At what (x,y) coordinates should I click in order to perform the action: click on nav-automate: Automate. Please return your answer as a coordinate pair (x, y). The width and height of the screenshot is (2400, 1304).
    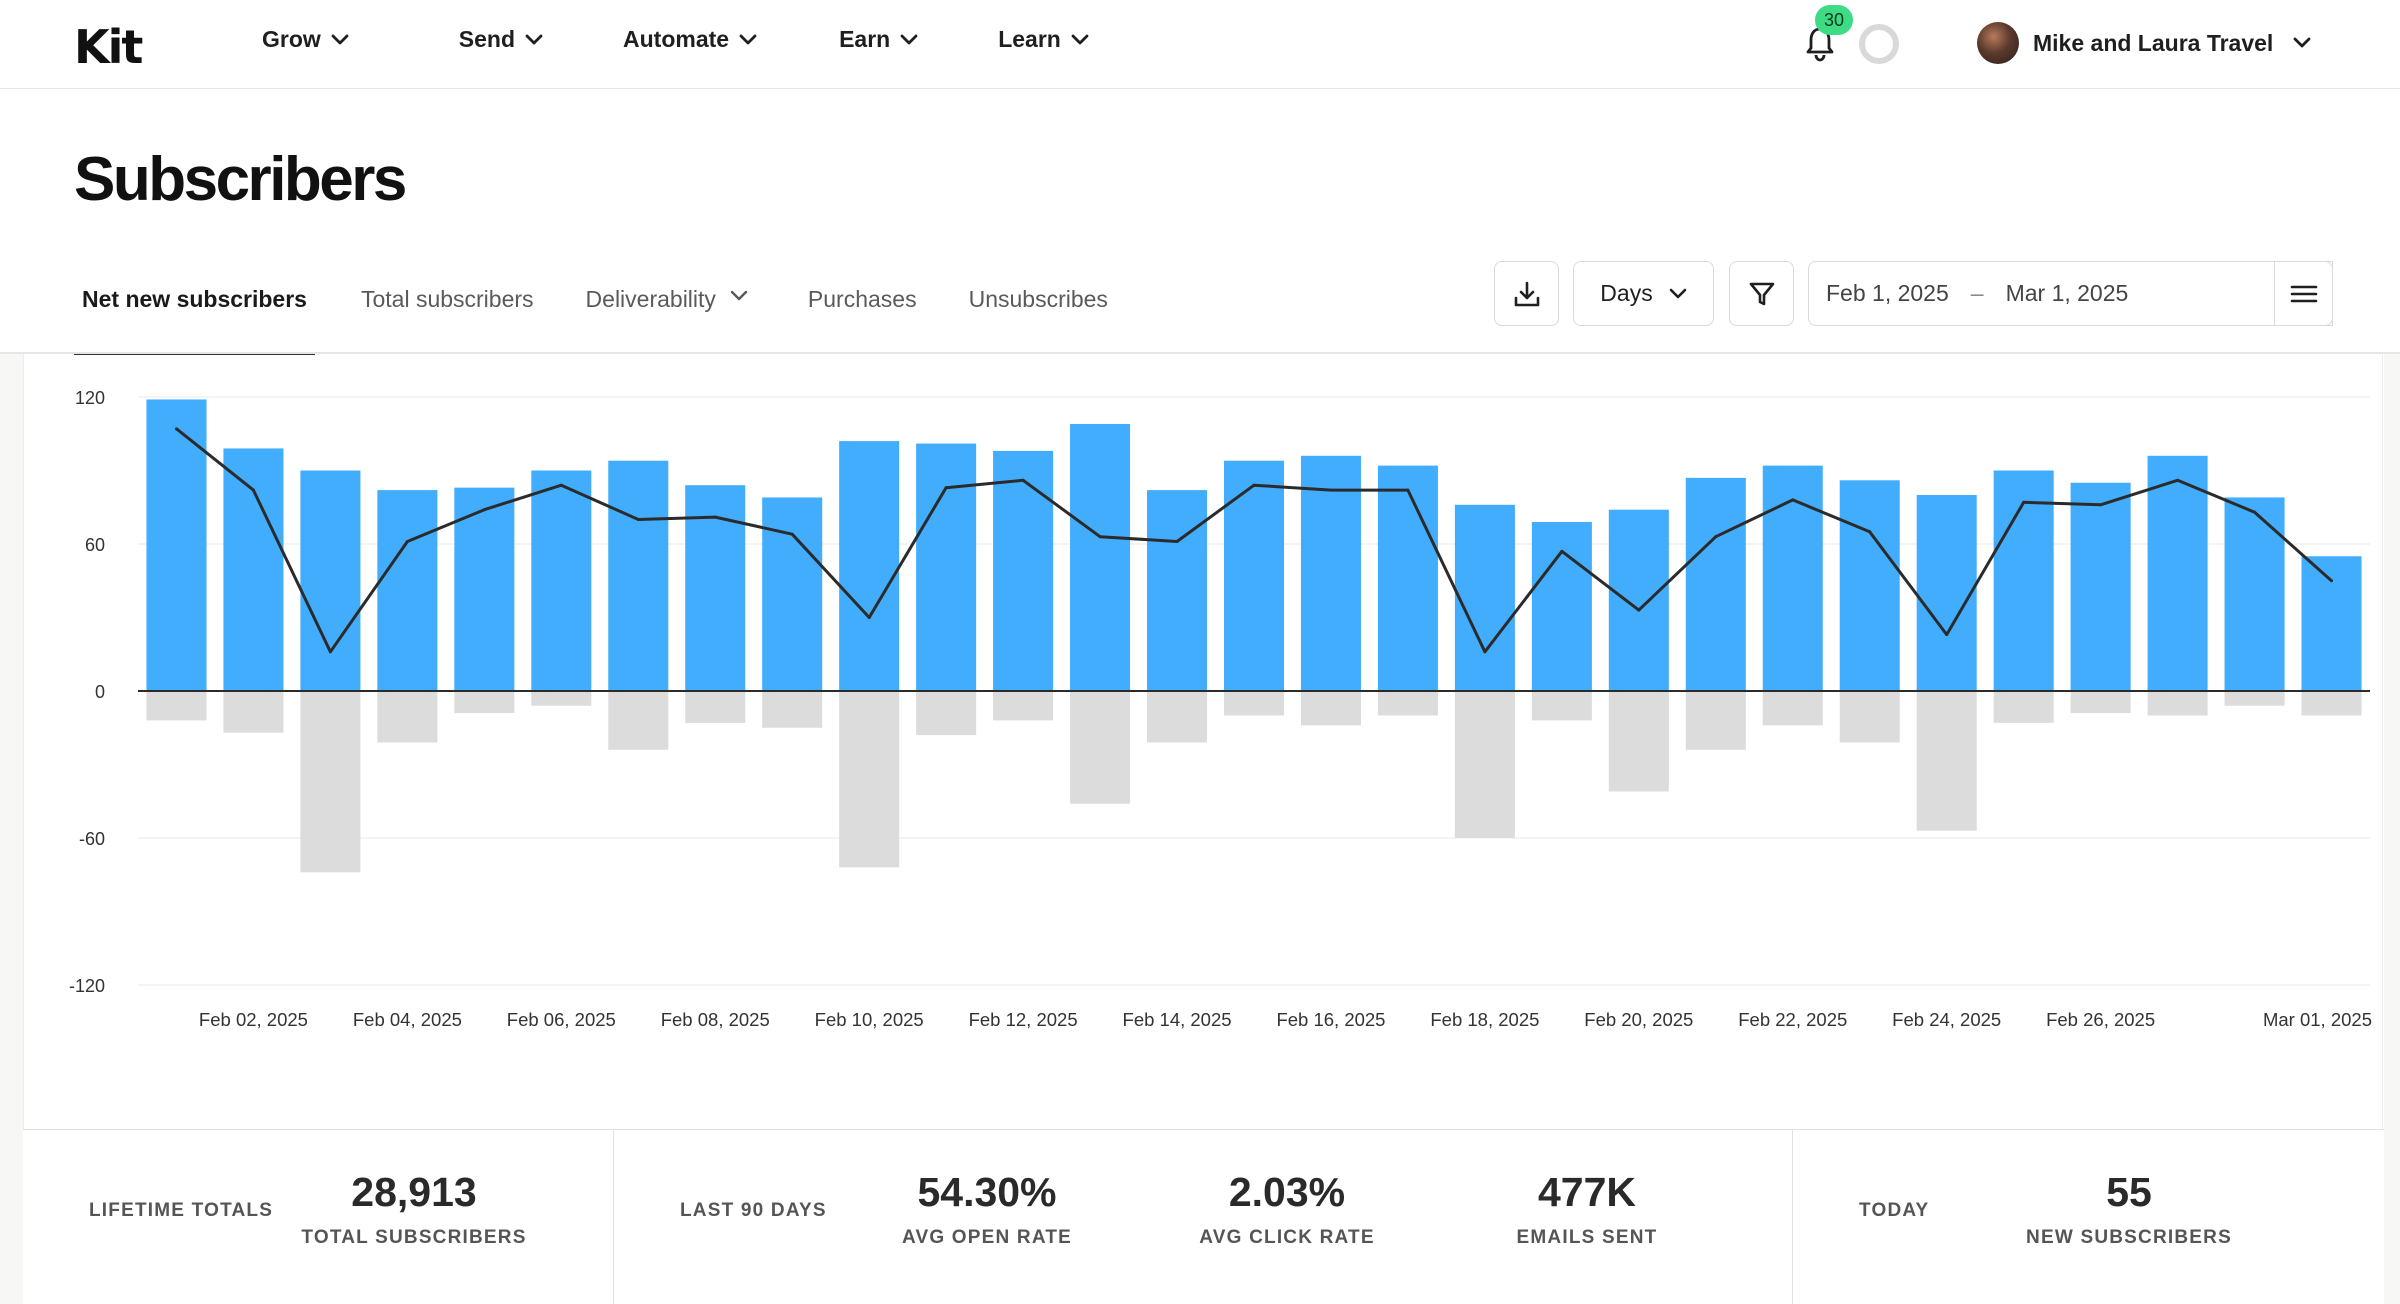
    Looking at the image, I should click on (690, 39).